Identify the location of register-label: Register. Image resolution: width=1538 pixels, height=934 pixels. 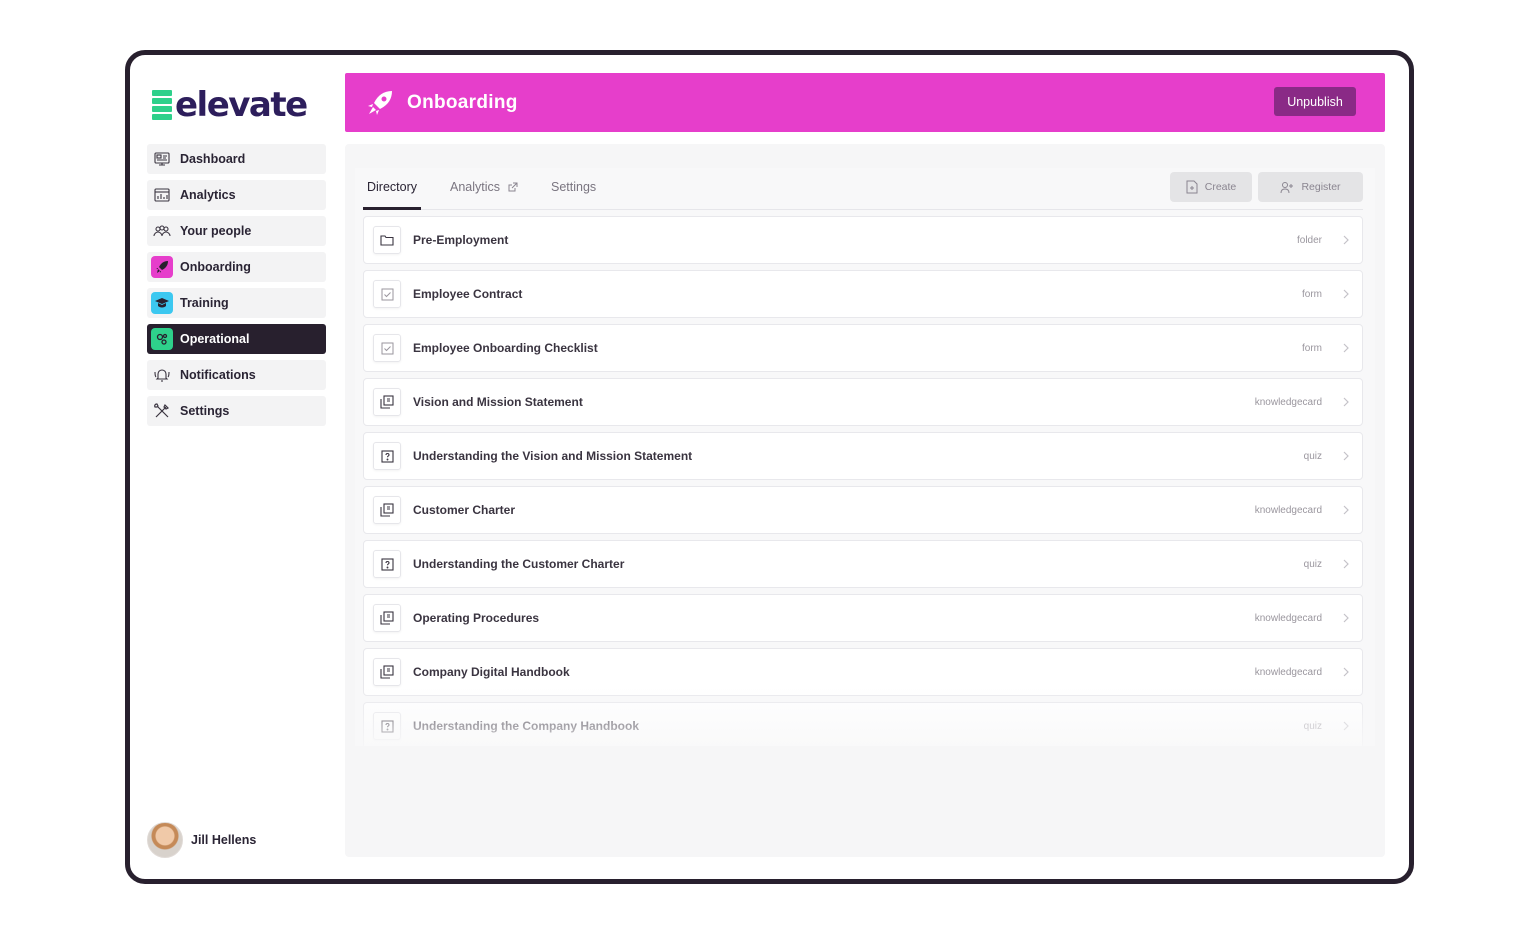
(1321, 187).